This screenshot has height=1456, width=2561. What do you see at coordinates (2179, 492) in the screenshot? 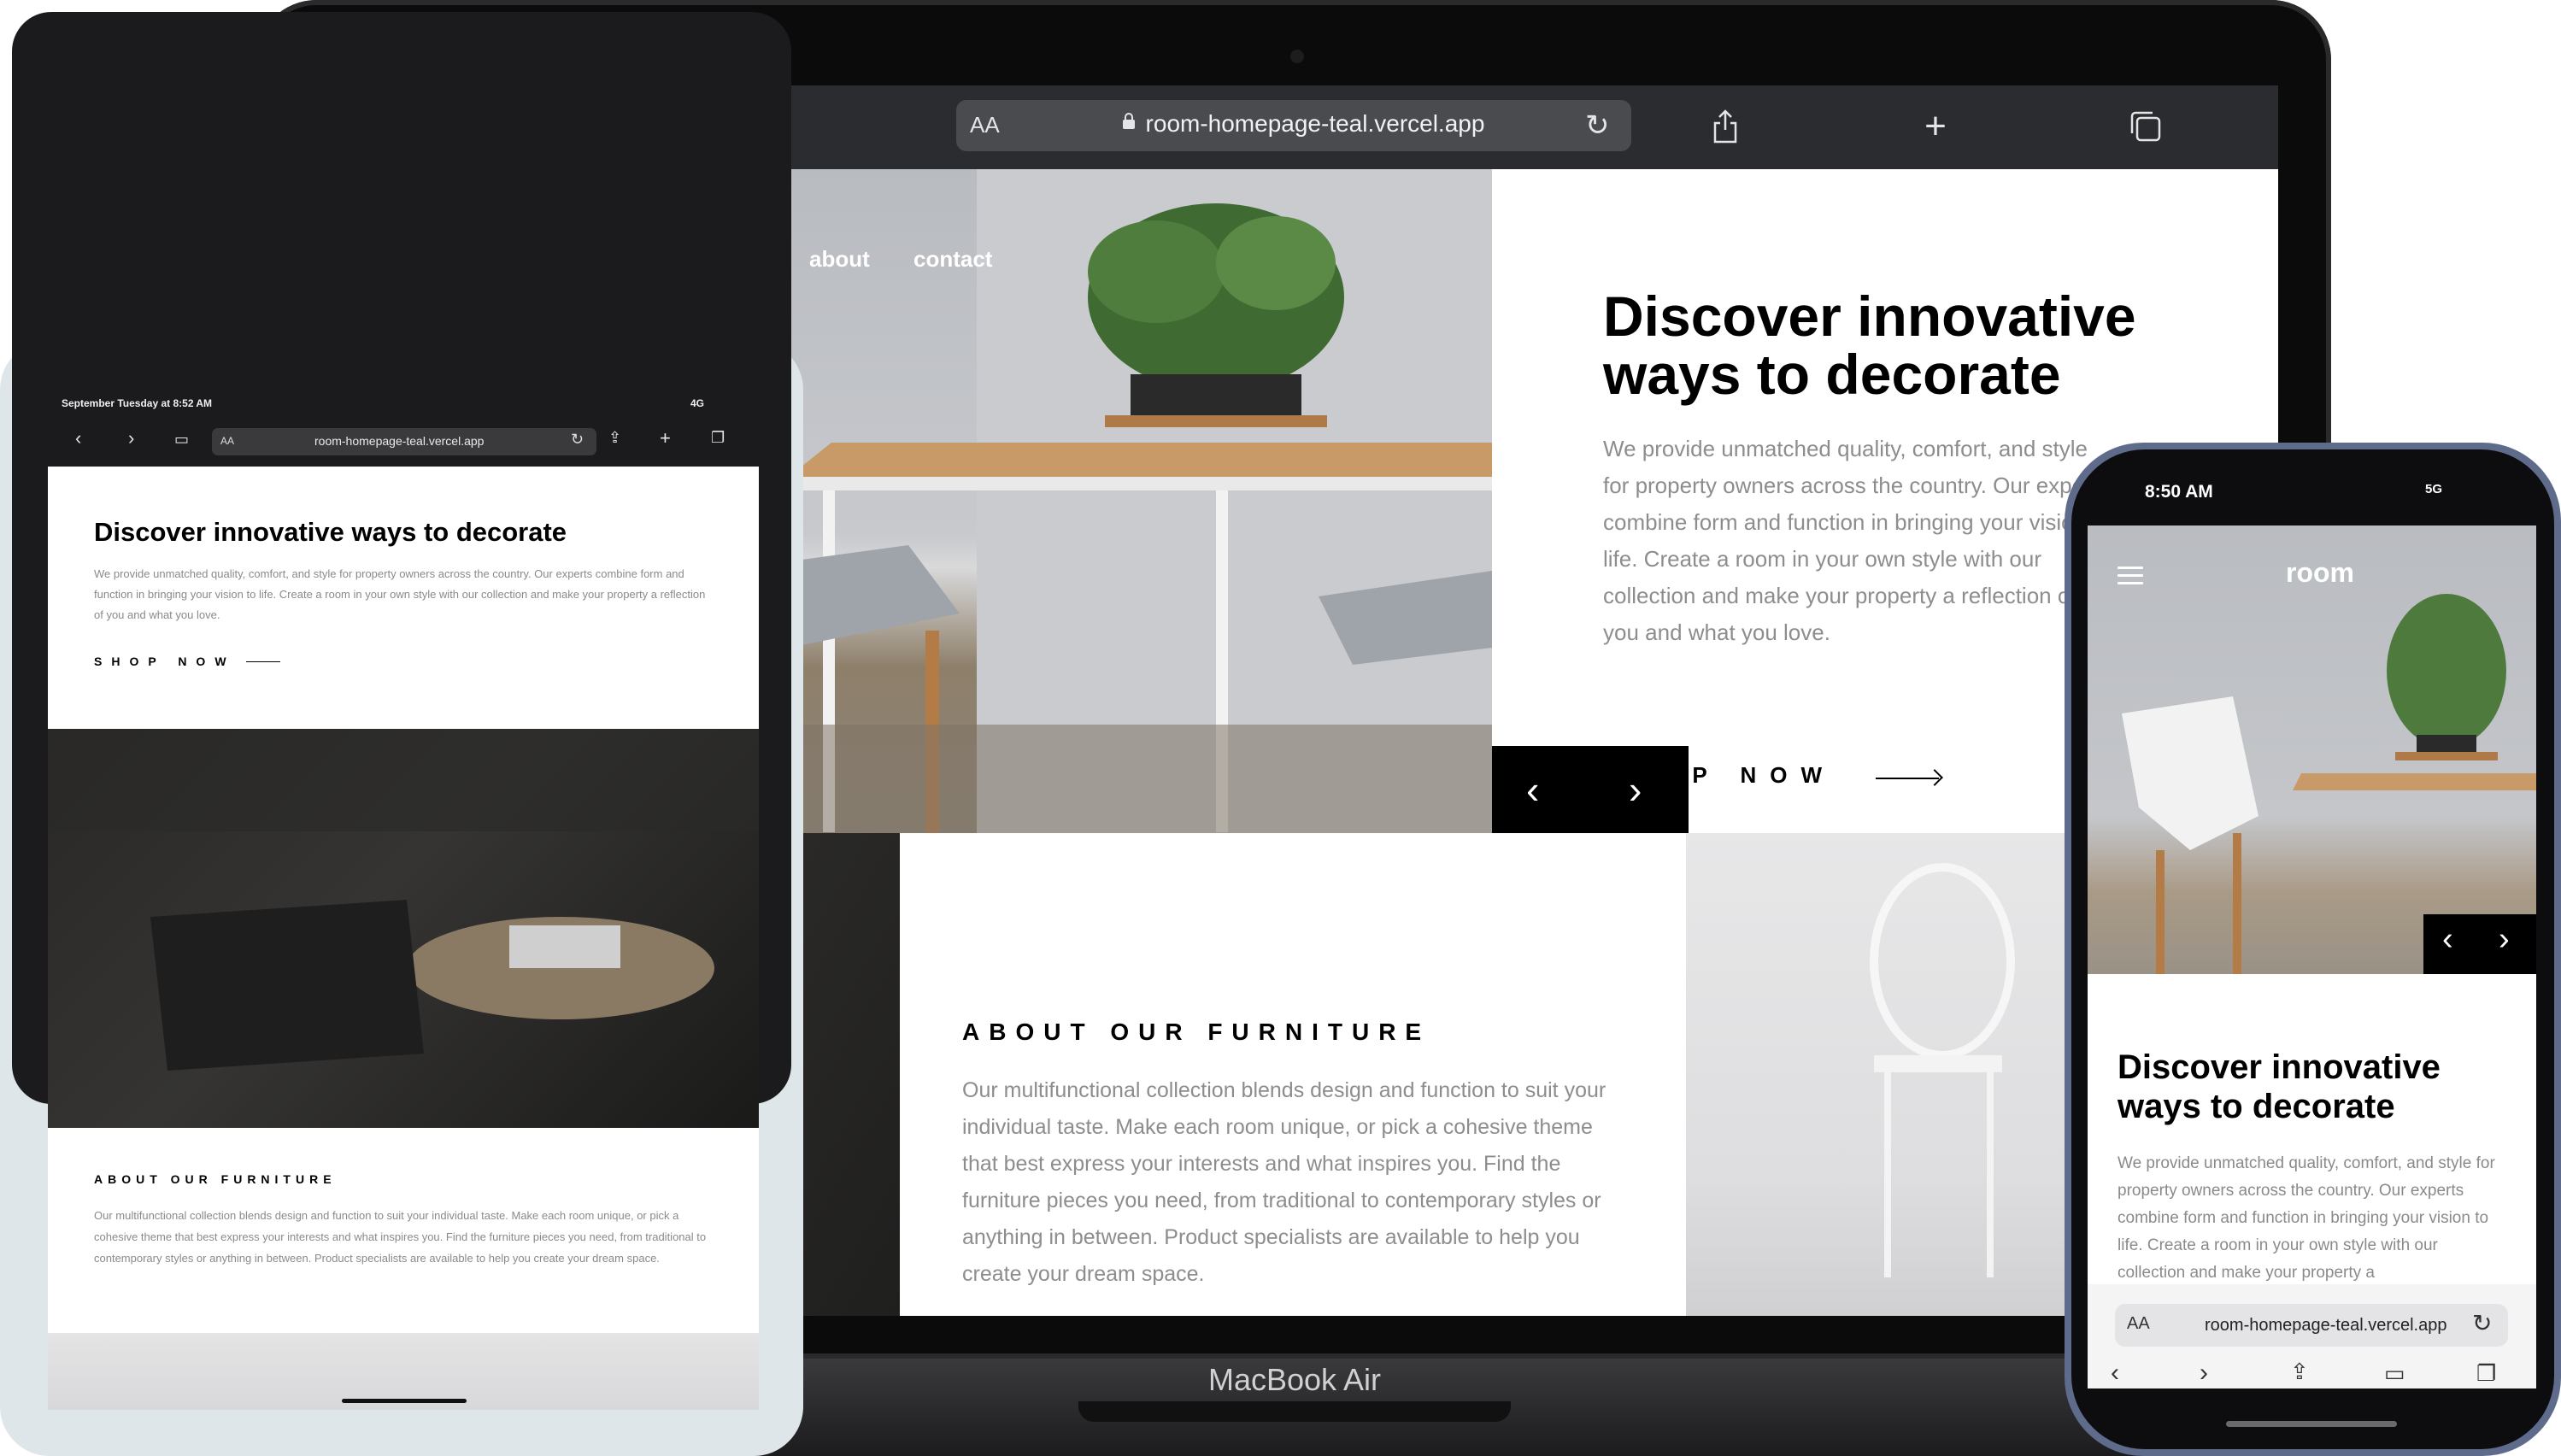
I see `phone-status-time: 8:50 AM` at bounding box center [2179, 492].